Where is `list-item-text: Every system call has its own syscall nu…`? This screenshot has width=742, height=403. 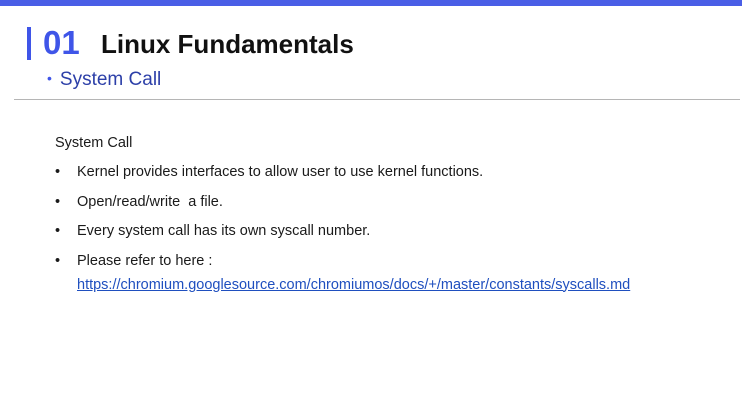
list-item-text: Every system call has its own syscall nu… is located at coordinates (224, 231).